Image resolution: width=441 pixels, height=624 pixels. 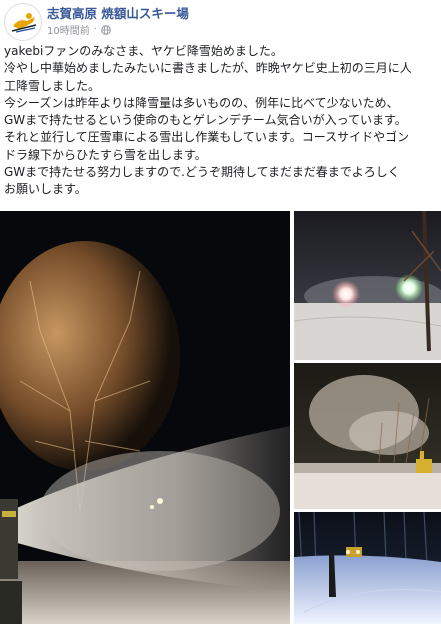 I want to click on post-line: GWまで持たせるという使命のもとゲレンデチーム気合いが入っています。, so click(x=205, y=120).